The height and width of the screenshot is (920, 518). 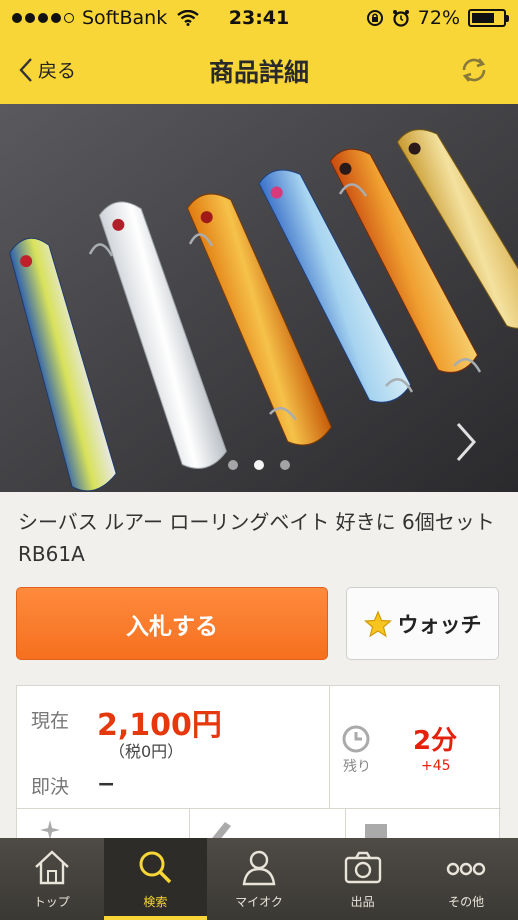 I want to click on watch-button: ウォッチ, so click(x=422, y=623).